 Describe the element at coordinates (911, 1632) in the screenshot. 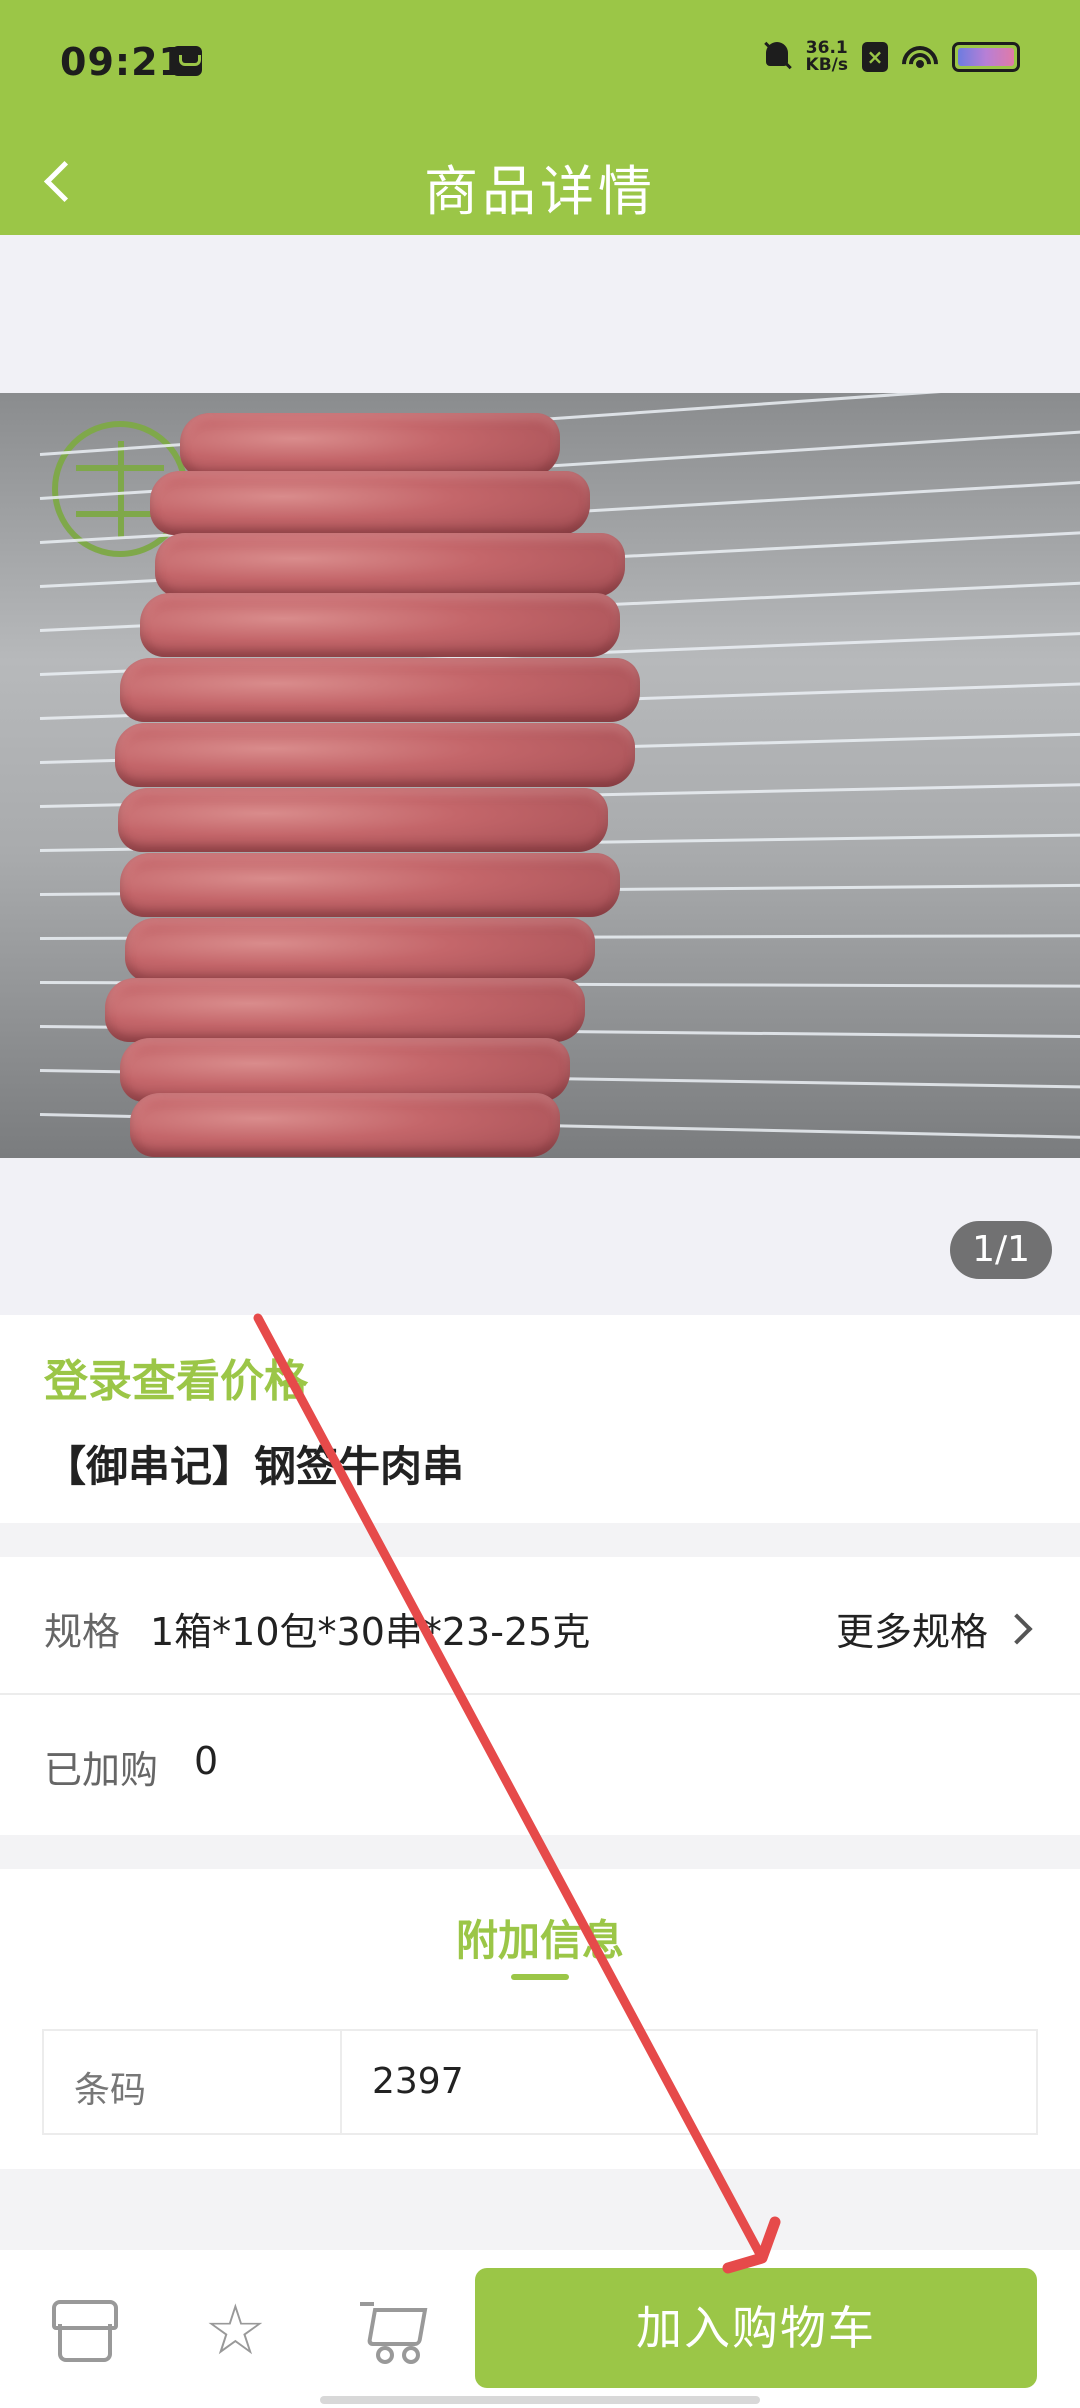

I see `more-specs-label: 更多规格` at that location.